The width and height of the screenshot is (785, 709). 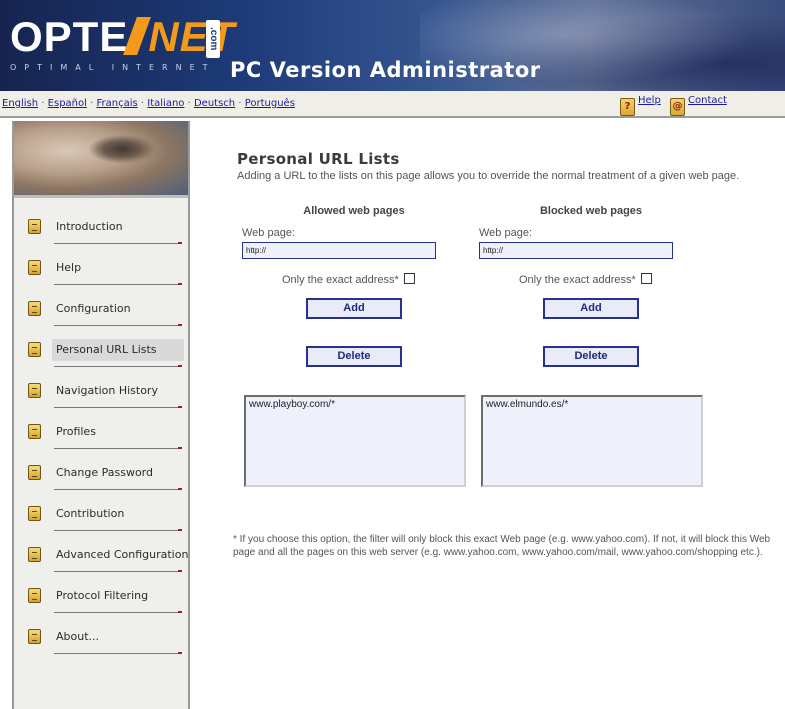 What do you see at coordinates (591, 308) in the screenshot?
I see `blocked-add-button: Add` at bounding box center [591, 308].